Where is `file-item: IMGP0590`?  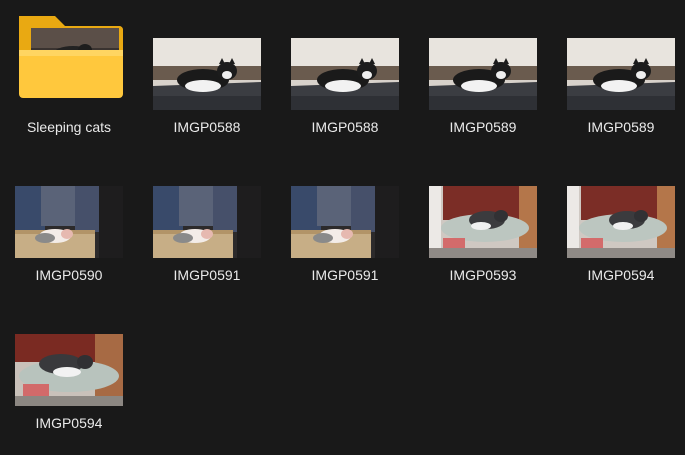
file-item: IMGP0590 is located at coordinates (69, 222).